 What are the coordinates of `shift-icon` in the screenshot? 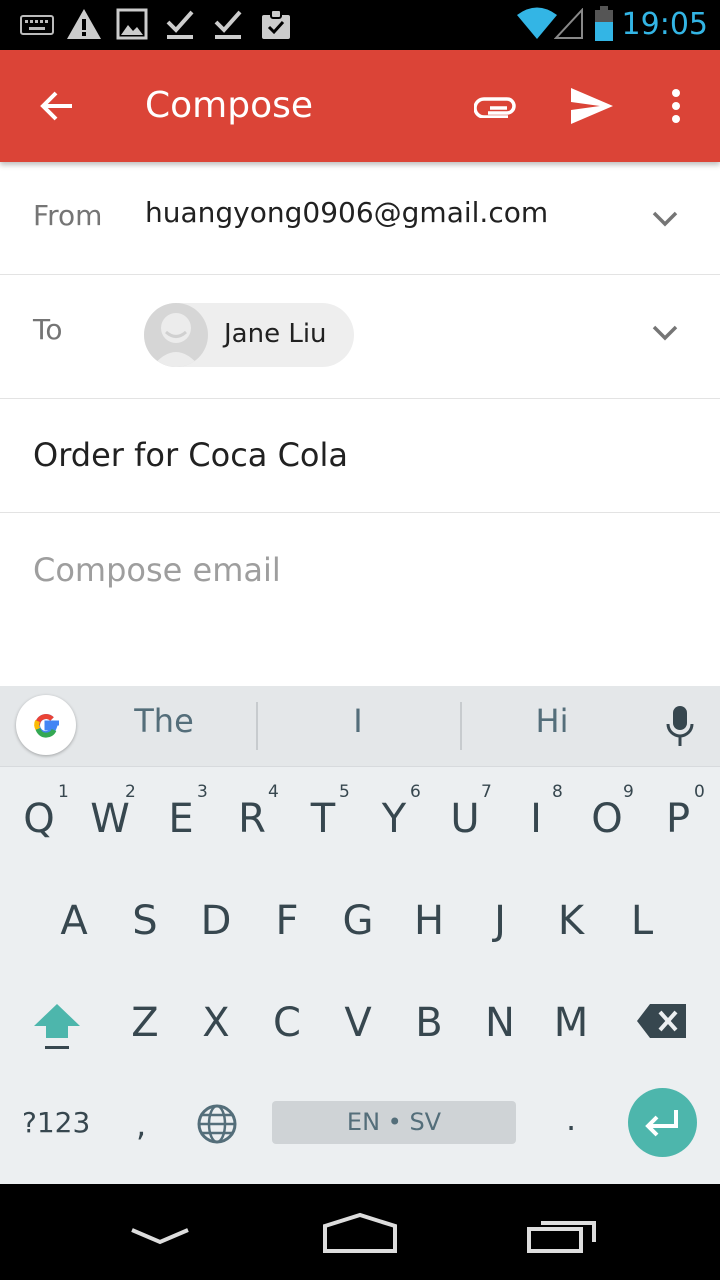 It's located at (57, 1026).